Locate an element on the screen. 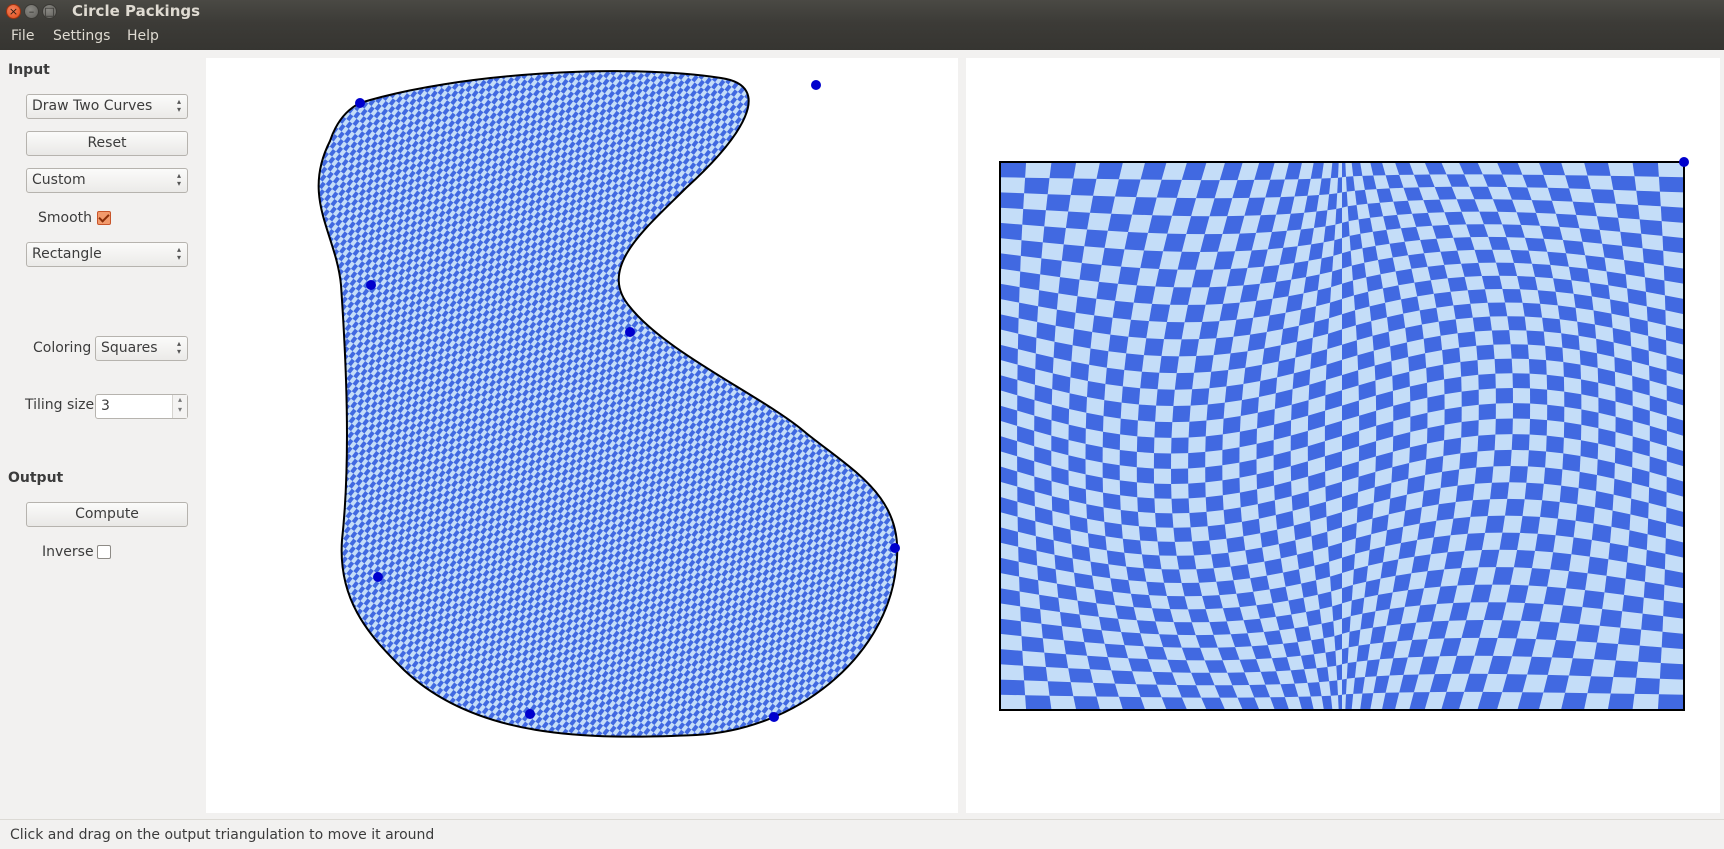  maximize-window-button: □ is located at coordinates (49, 11).